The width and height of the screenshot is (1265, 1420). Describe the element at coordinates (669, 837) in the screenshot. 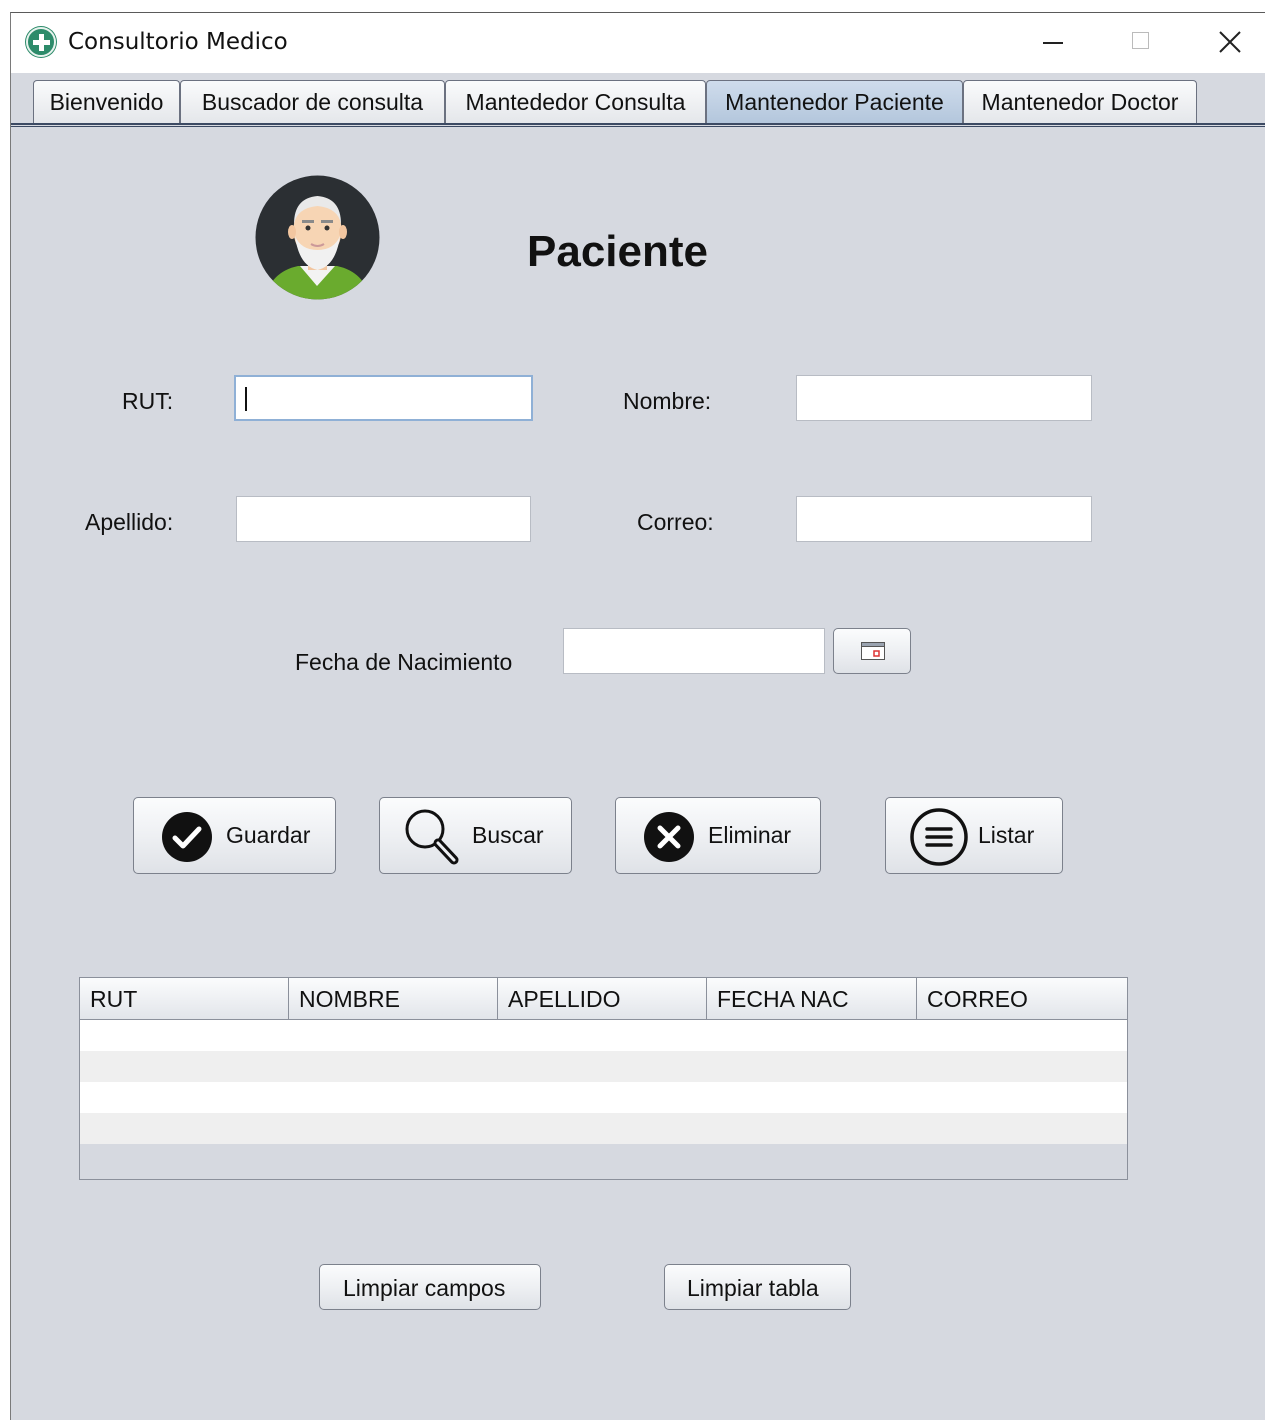

I see `x-circle-icon` at that location.